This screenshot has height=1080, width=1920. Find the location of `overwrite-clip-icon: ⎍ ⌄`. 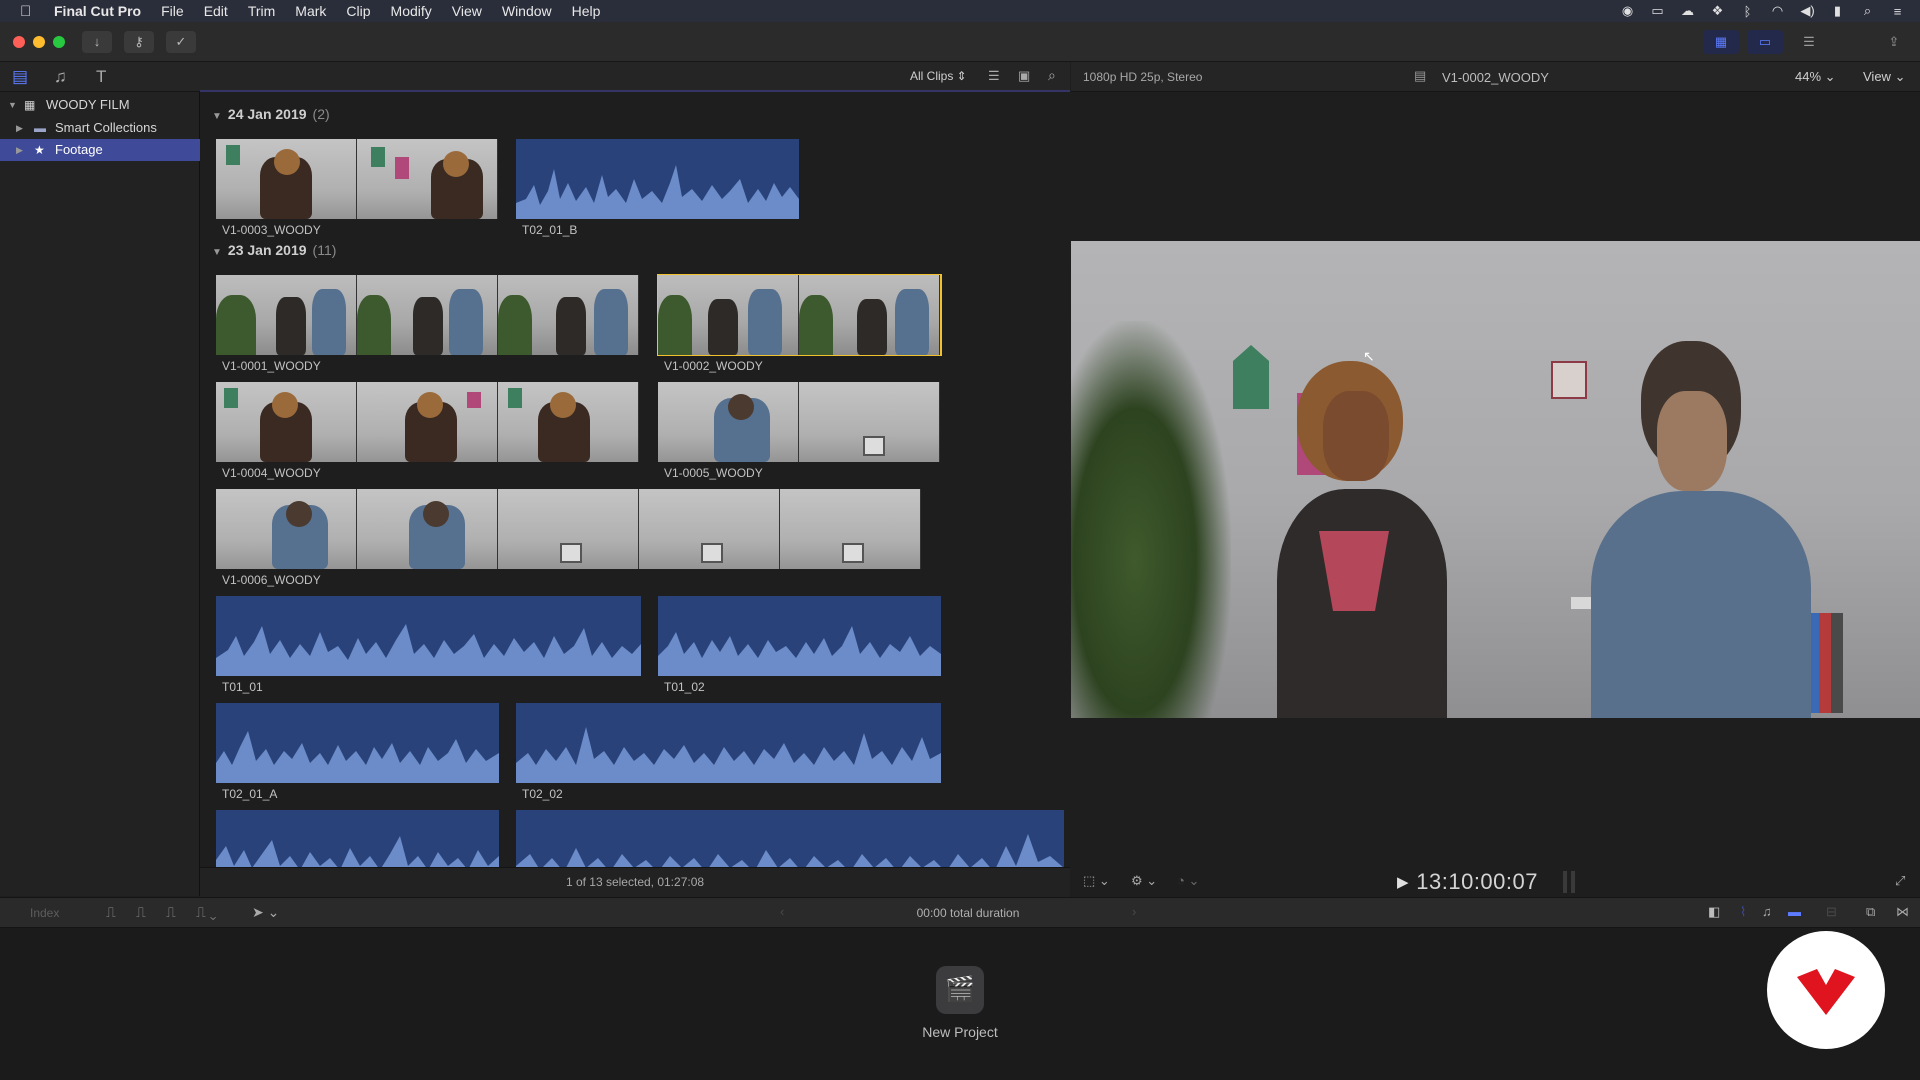

overwrite-clip-icon: ⎍ ⌄ is located at coordinates (206, 912).